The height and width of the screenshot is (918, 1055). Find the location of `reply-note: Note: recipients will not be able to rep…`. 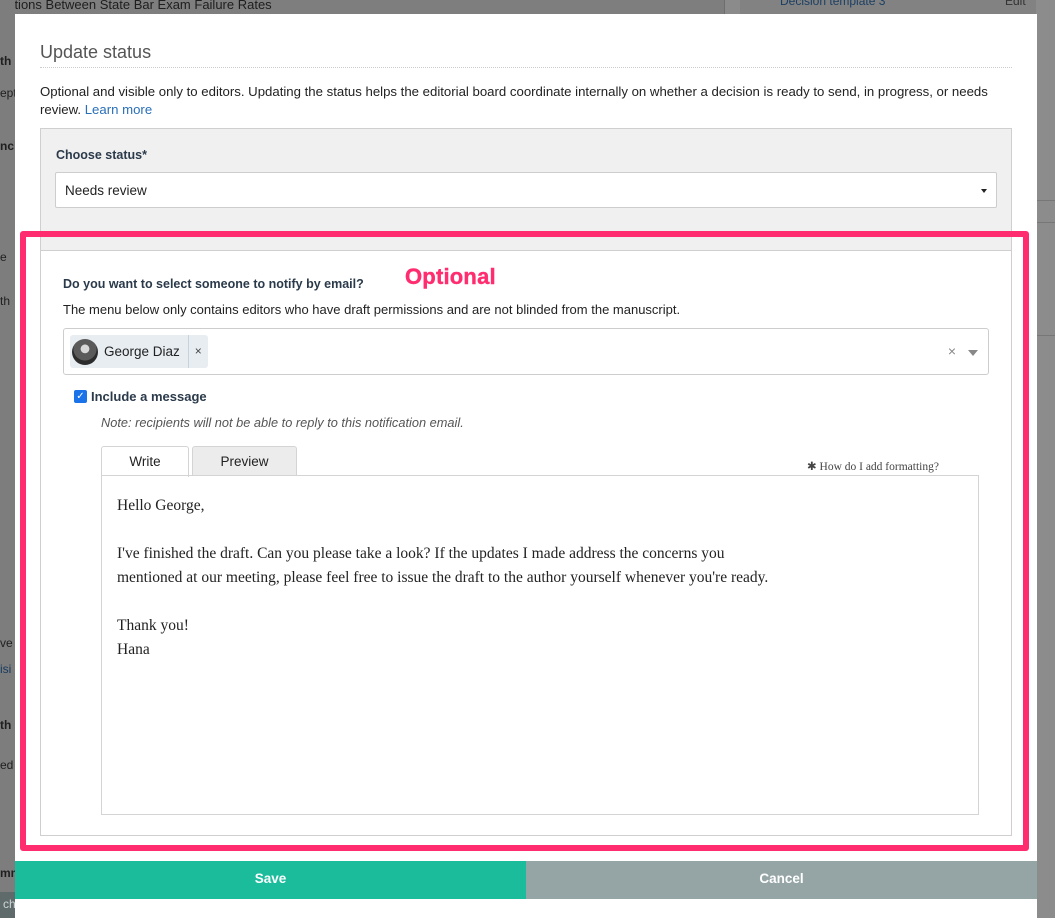

reply-note: Note: recipients will not be able to rep… is located at coordinates (282, 422).